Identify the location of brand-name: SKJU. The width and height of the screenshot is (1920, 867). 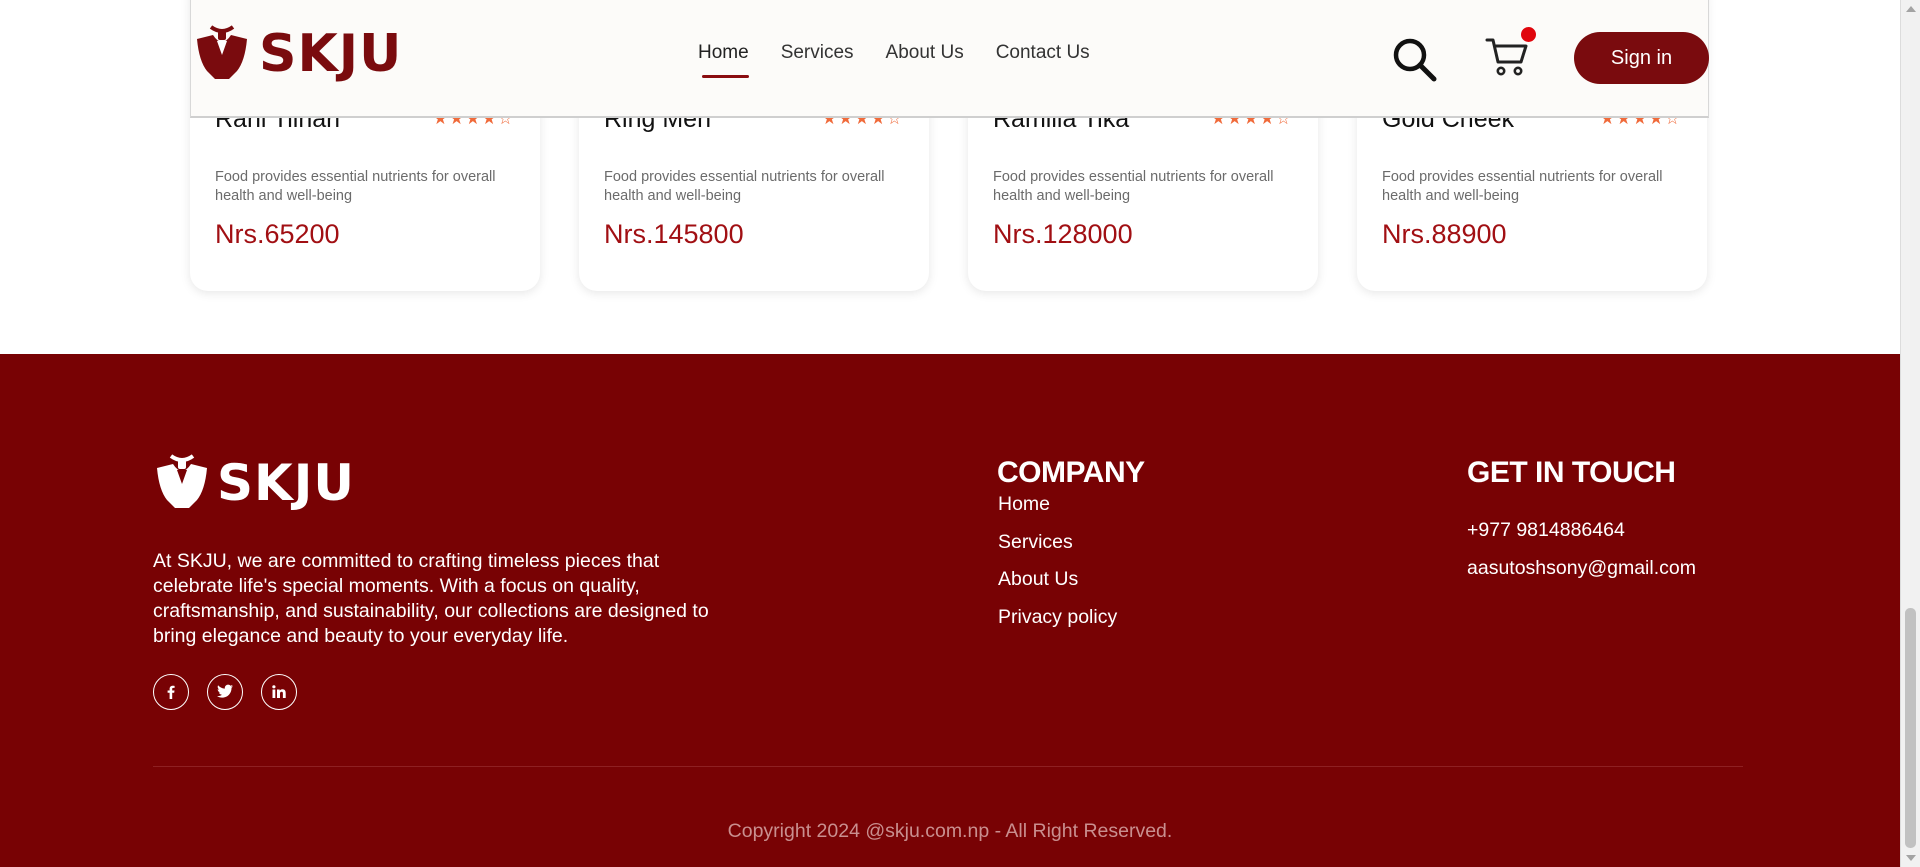
(331, 54).